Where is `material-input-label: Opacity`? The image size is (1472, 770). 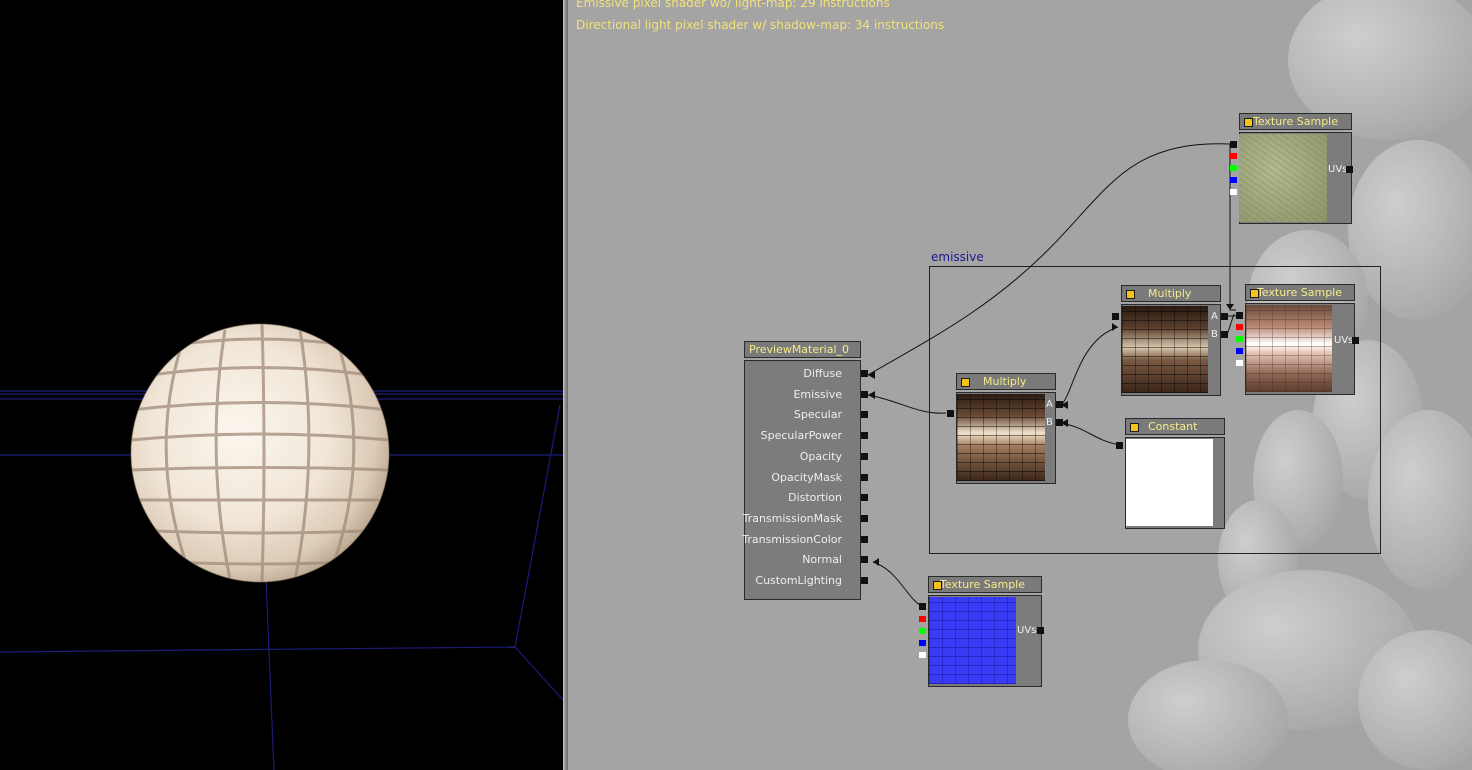 material-input-label: Opacity is located at coordinates (820, 456).